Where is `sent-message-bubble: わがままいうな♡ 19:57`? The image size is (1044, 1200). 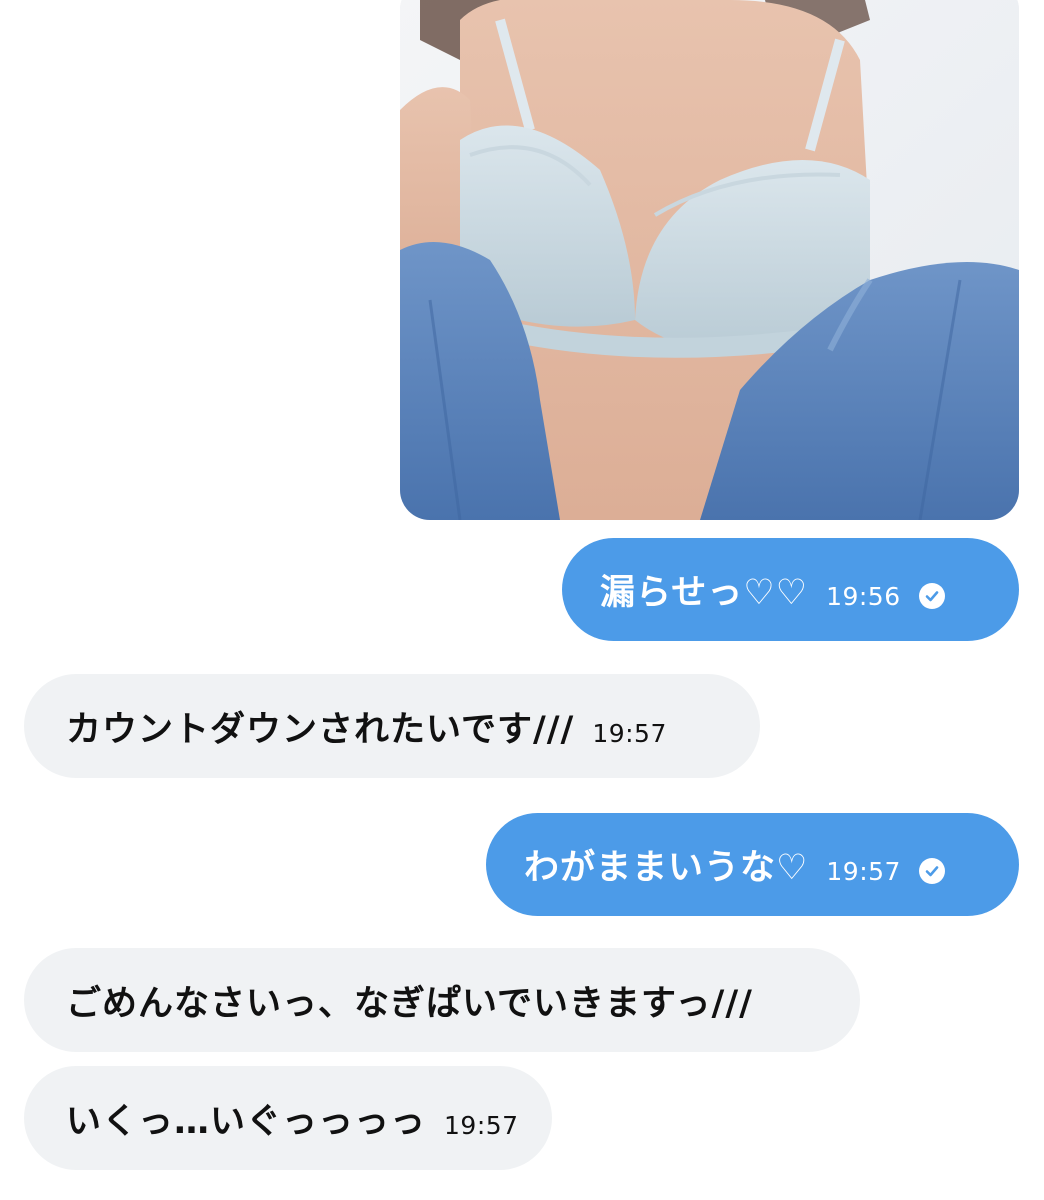 sent-message-bubble: わがままいうな♡ 19:57 is located at coordinates (752, 864).